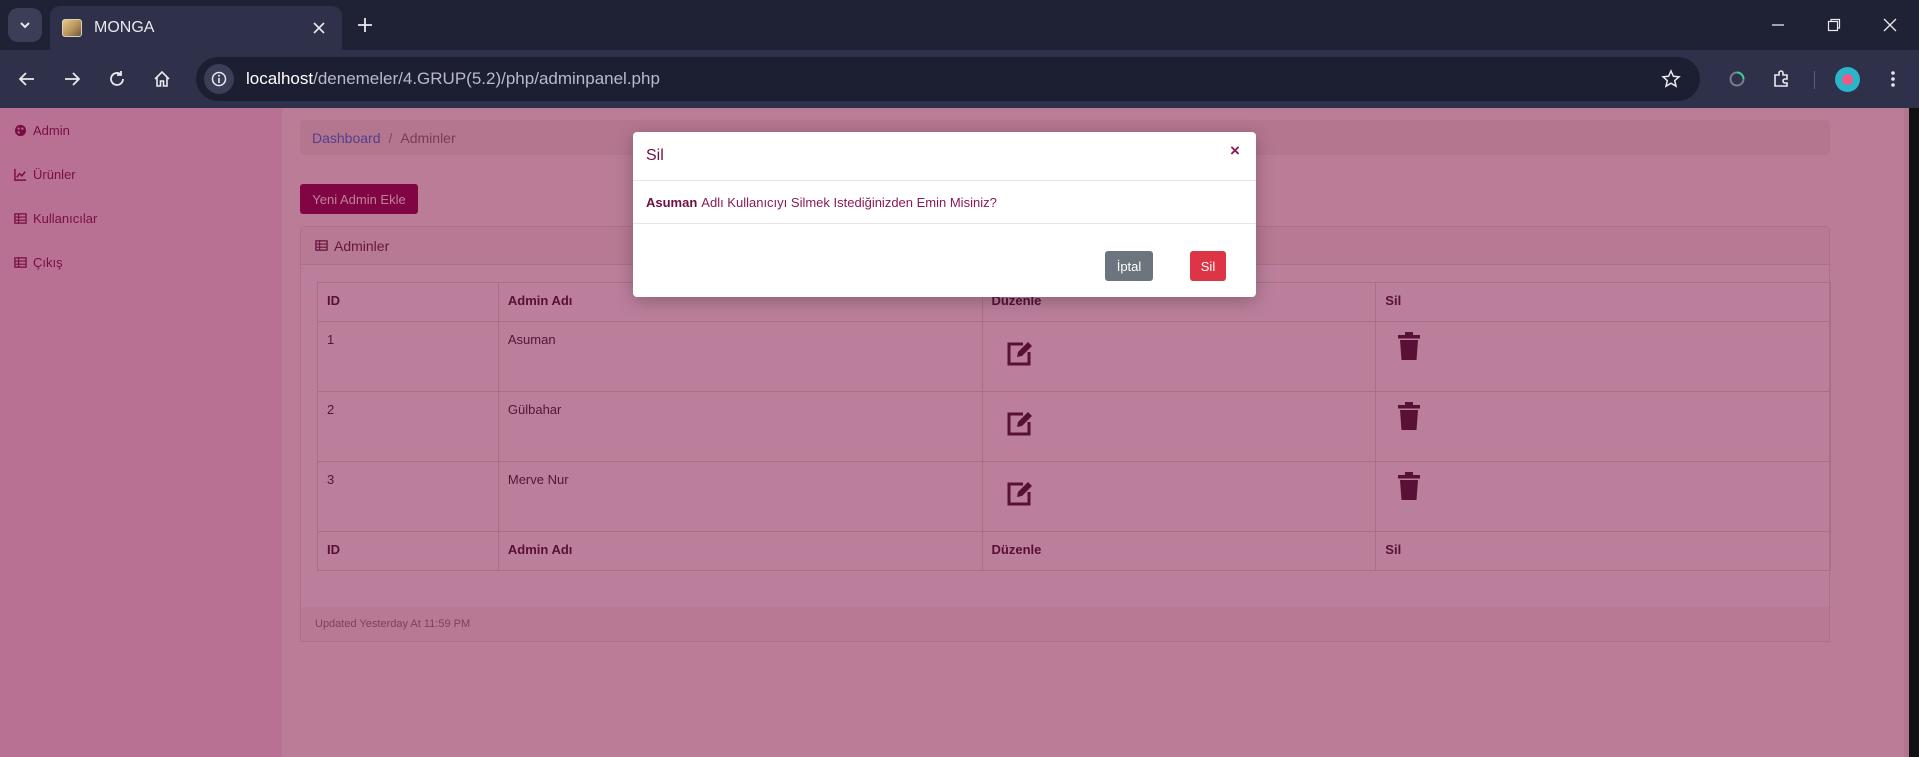 The width and height of the screenshot is (1919, 757). I want to click on performance-icon, so click(1737, 79).